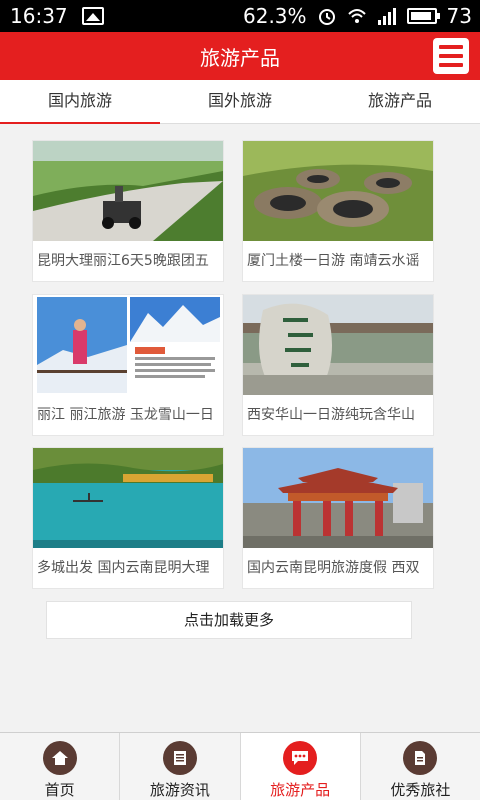  What do you see at coordinates (59, 790) in the screenshot?
I see `nav-label: 首页` at bounding box center [59, 790].